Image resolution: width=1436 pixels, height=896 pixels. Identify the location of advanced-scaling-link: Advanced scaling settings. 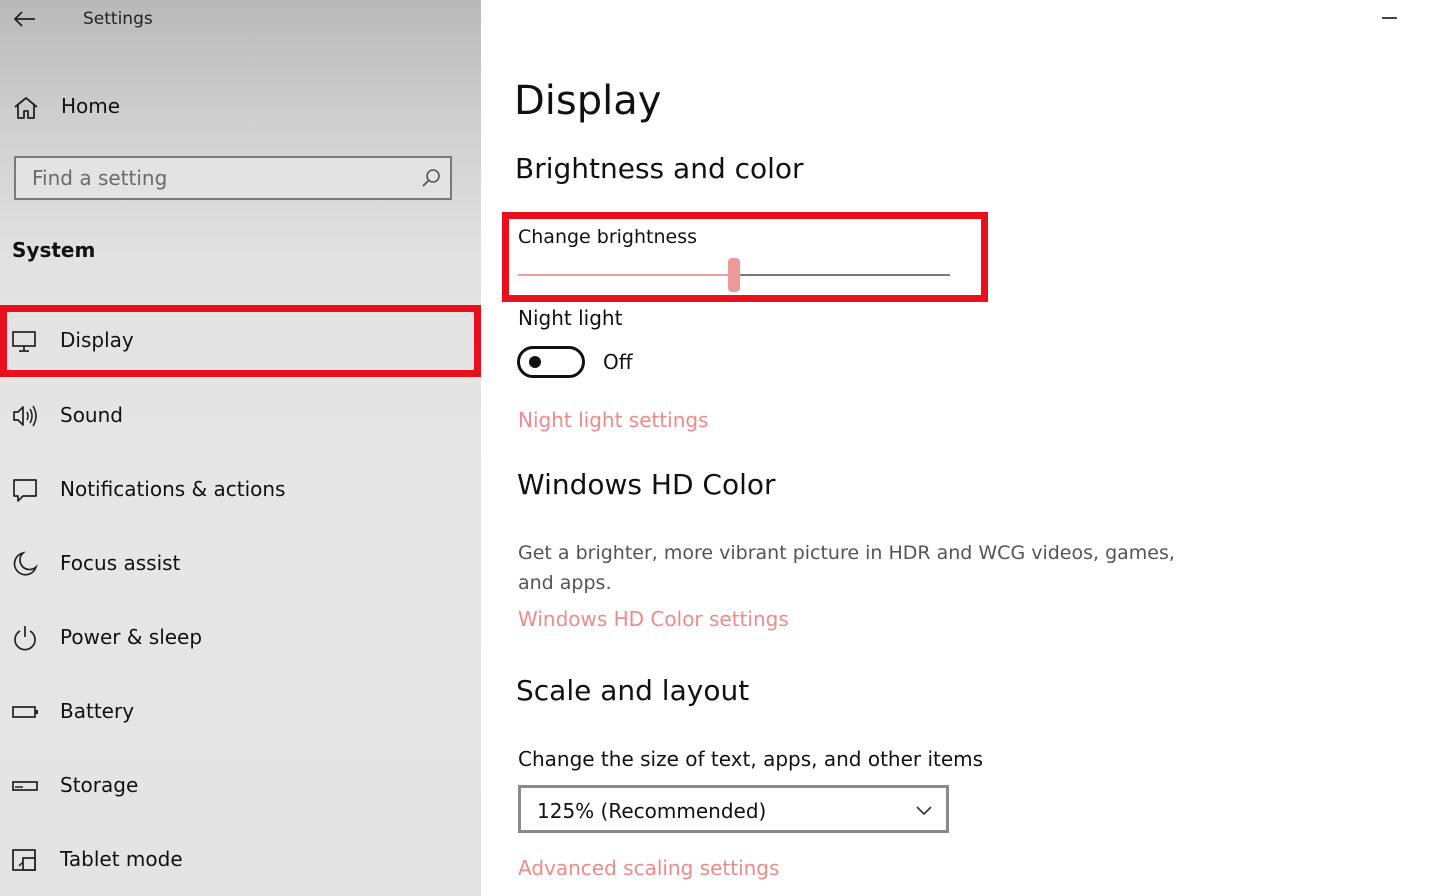
(648, 868).